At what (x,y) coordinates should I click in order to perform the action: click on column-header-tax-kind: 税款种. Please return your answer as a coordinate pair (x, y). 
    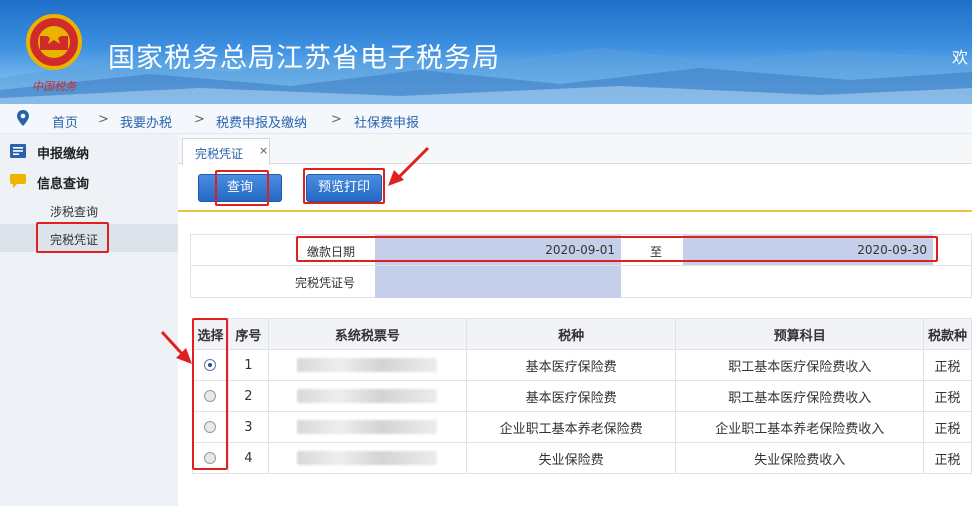
    Looking at the image, I should click on (947, 334).